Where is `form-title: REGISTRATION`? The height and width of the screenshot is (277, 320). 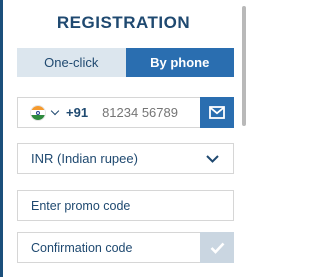
form-title: REGISTRATION is located at coordinates (123, 22).